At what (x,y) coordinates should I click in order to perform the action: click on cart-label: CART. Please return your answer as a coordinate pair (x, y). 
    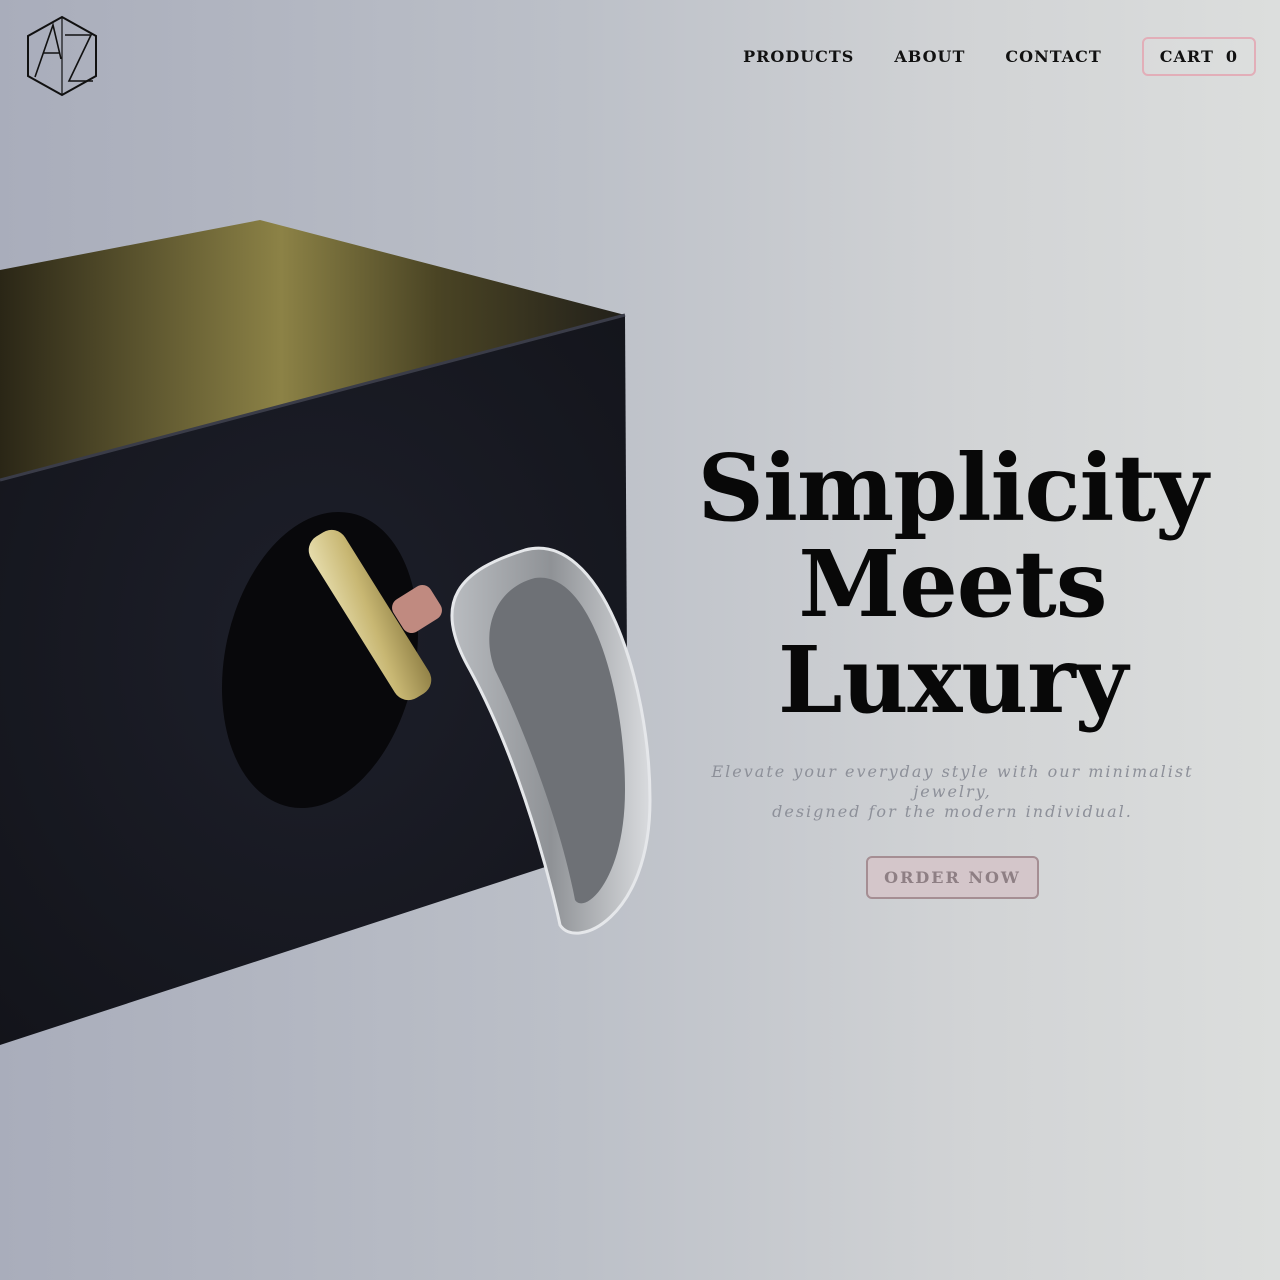
    Looking at the image, I should click on (1186, 56).